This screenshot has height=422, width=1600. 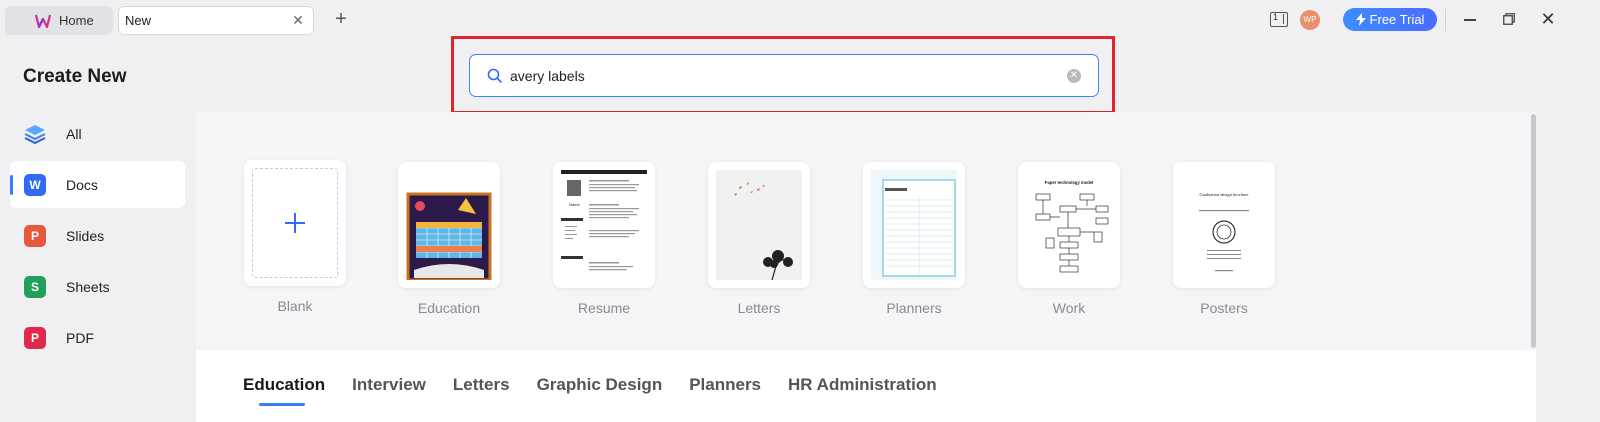 What do you see at coordinates (481, 389) in the screenshot?
I see `tab-letters: Letters` at bounding box center [481, 389].